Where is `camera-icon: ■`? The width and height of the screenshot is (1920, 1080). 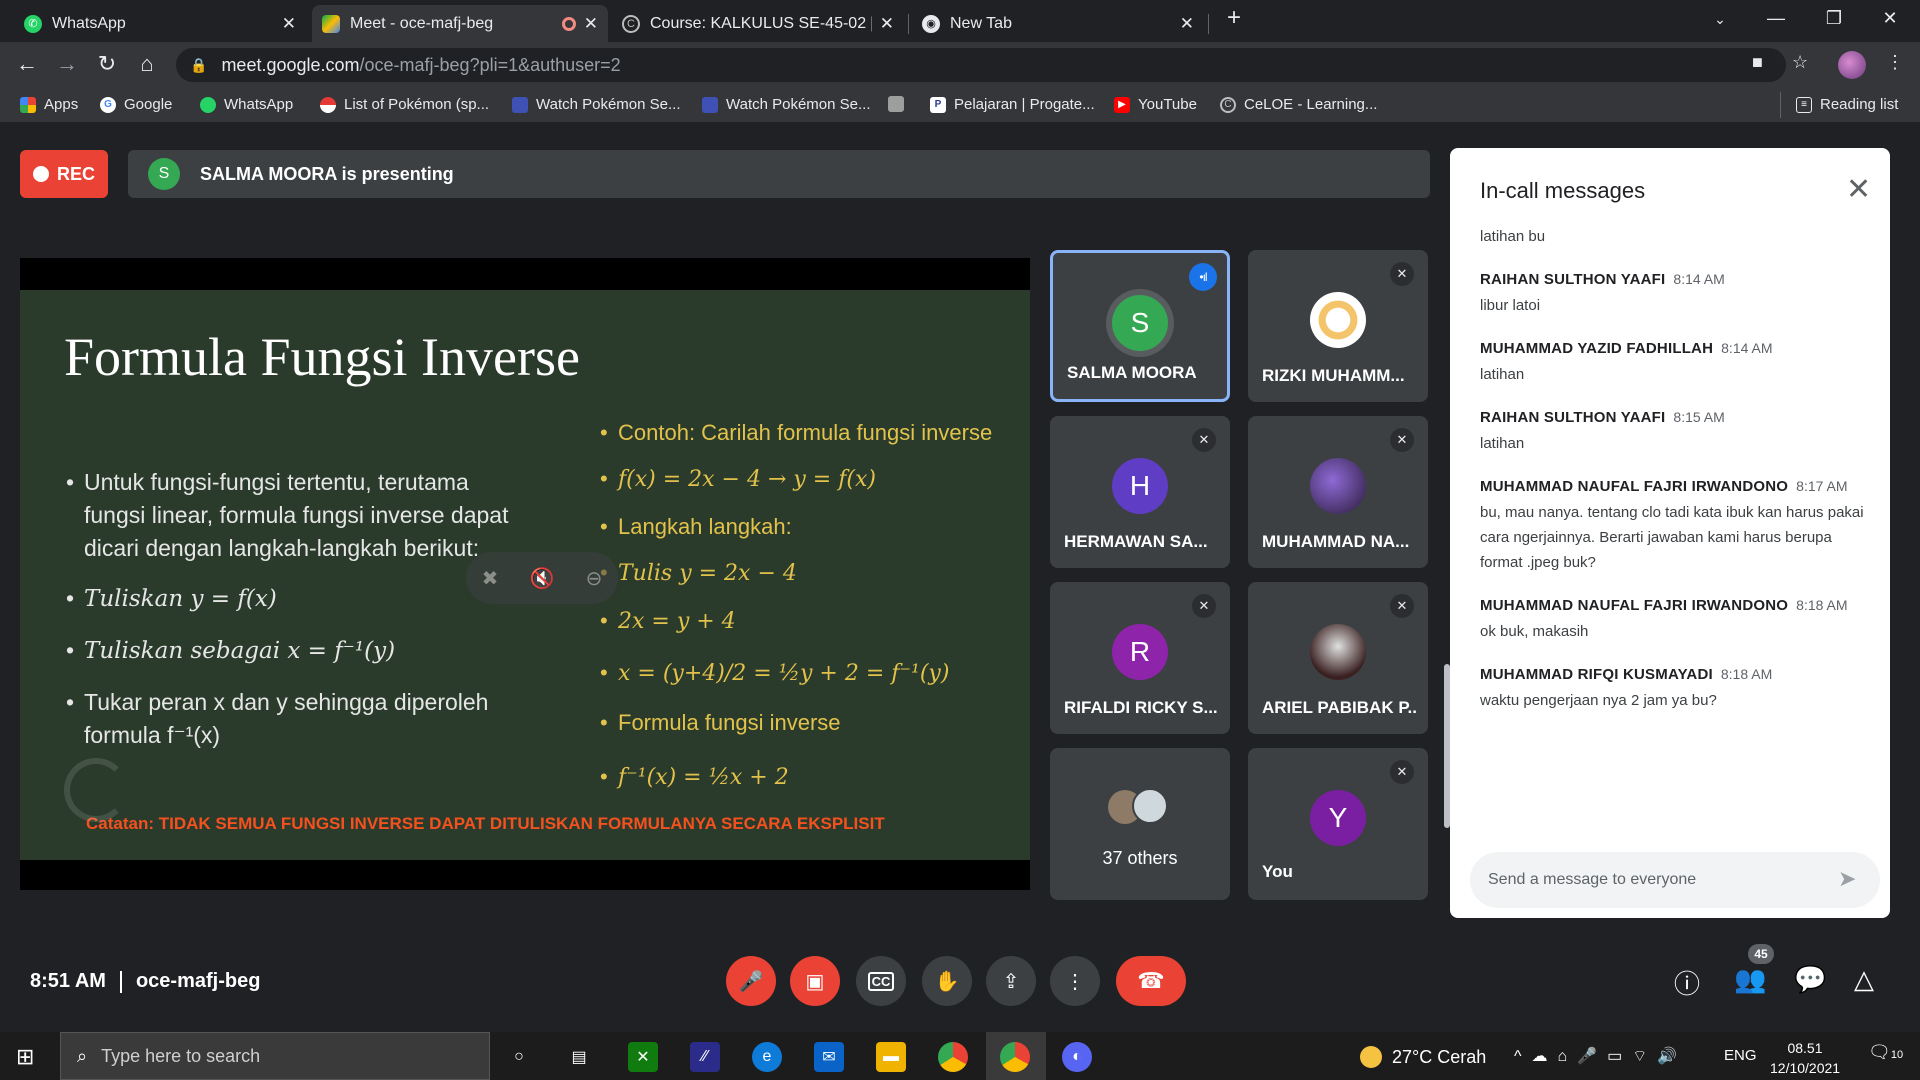 camera-icon: ■ is located at coordinates (1757, 62).